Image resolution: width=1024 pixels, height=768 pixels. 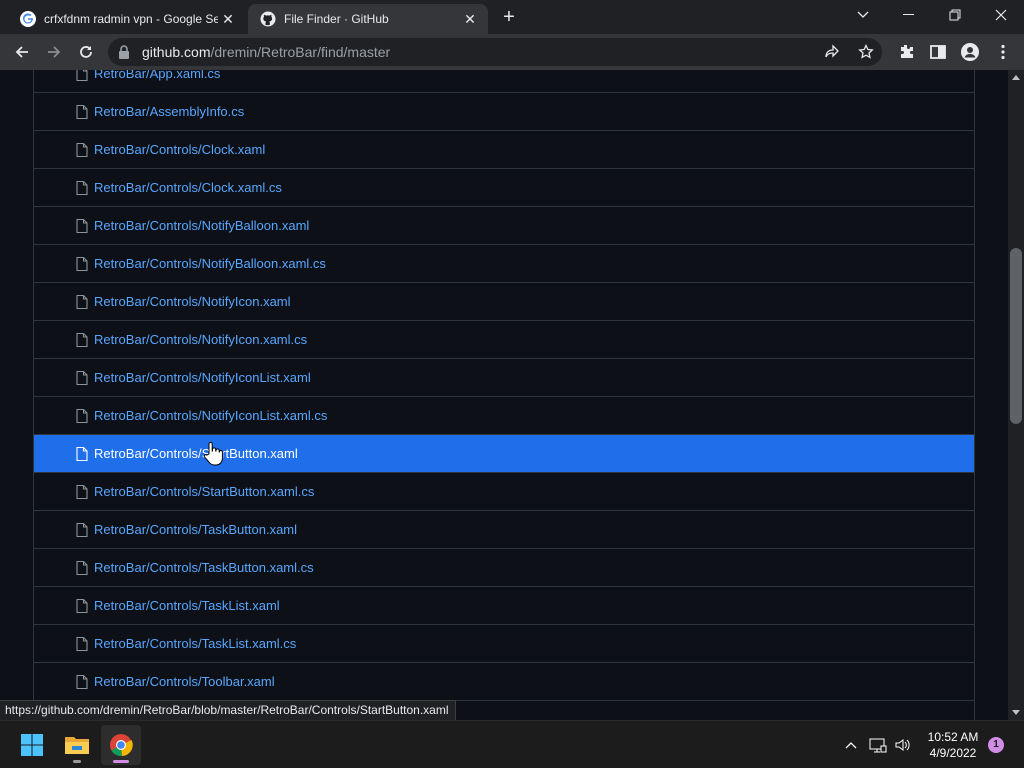 What do you see at coordinates (938, 52) in the screenshot?
I see `side-panel-icon` at bounding box center [938, 52].